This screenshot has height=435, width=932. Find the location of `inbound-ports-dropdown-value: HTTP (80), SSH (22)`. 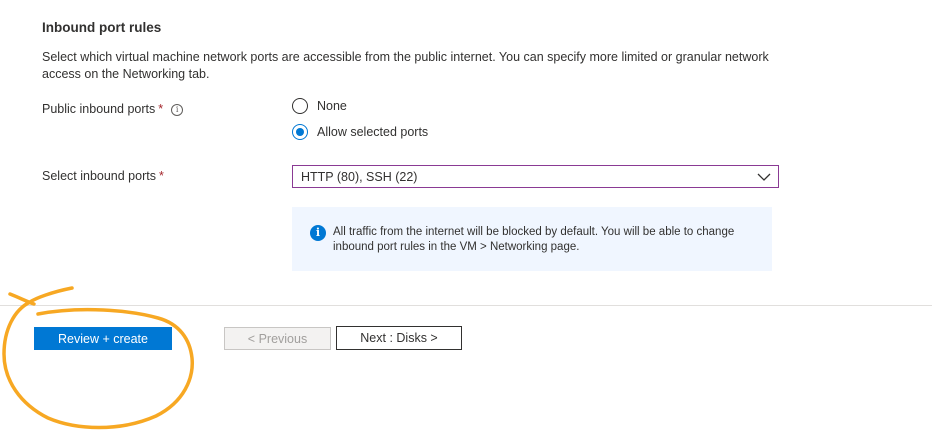

inbound-ports-dropdown-value: HTTP (80), SSH (22) is located at coordinates (525, 177).